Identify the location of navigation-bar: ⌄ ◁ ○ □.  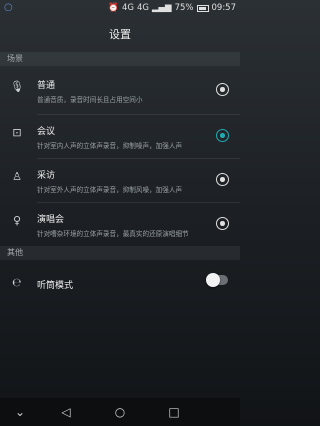
(120, 412).